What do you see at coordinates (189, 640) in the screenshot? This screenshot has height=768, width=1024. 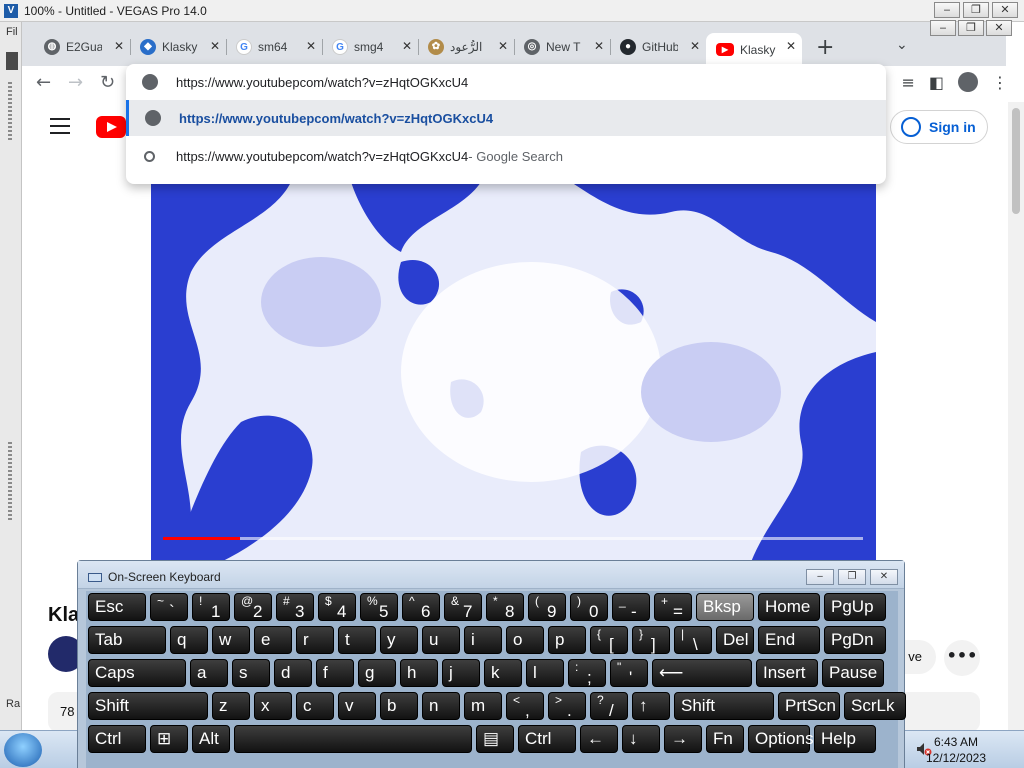 I see `osk-key-q: q` at bounding box center [189, 640].